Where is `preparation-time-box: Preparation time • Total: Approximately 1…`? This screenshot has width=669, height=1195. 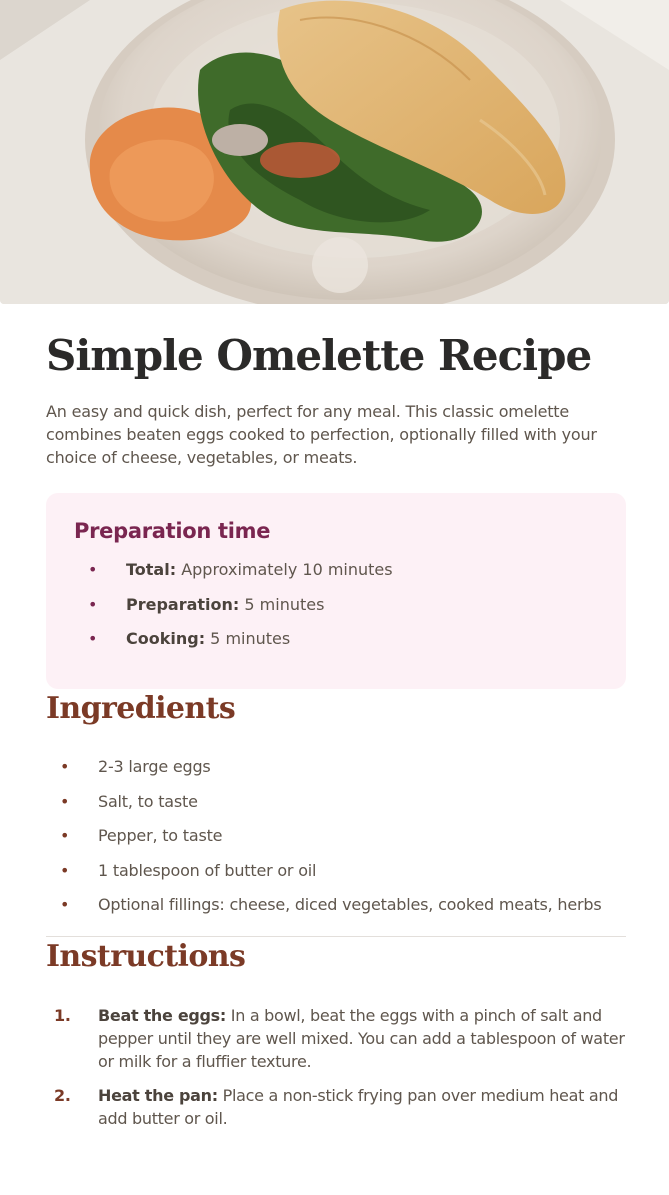
preparation-time-box: Preparation time • Total: Approximately 1… is located at coordinates (336, 591).